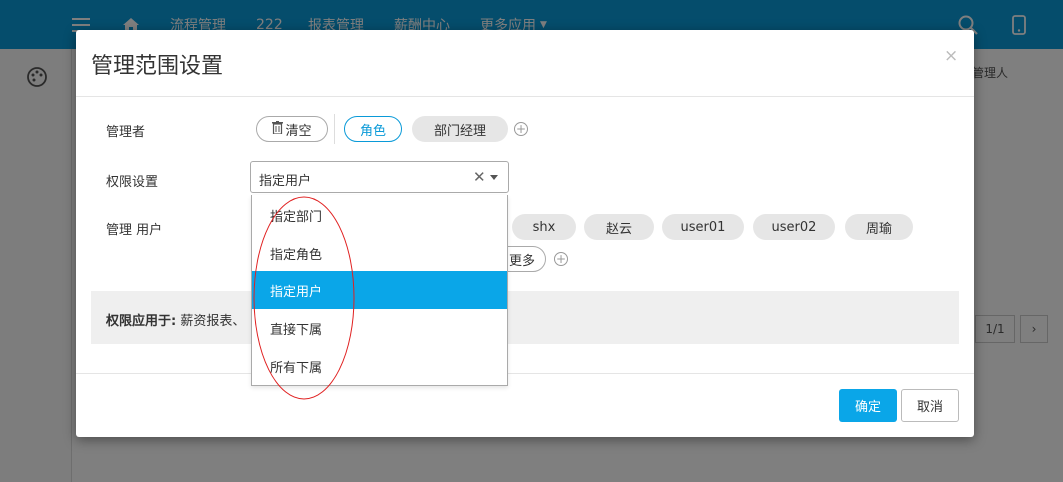  I want to click on clear-label: 清空, so click(298, 131).